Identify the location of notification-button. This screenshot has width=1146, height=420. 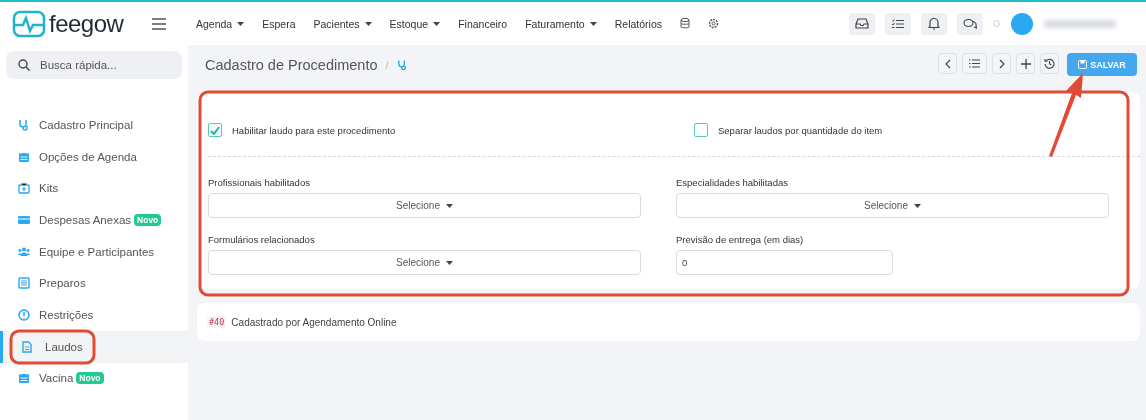
(934, 23).